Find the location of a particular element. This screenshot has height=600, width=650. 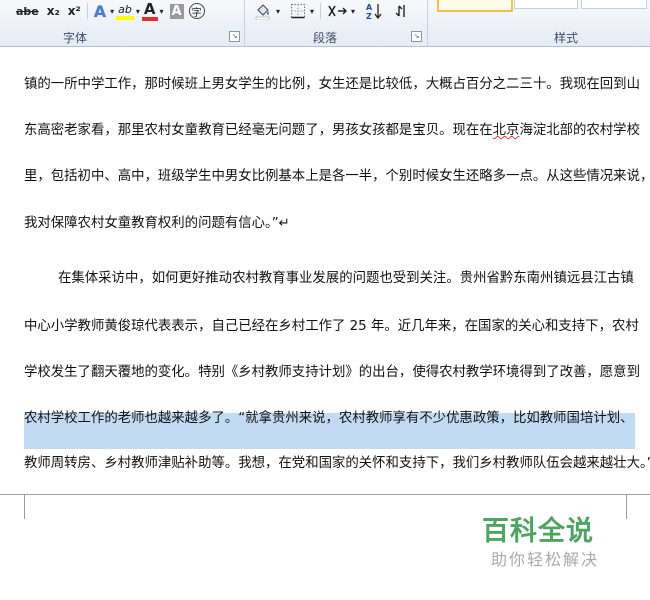

strikethrough-button: abe is located at coordinates (27, 11).